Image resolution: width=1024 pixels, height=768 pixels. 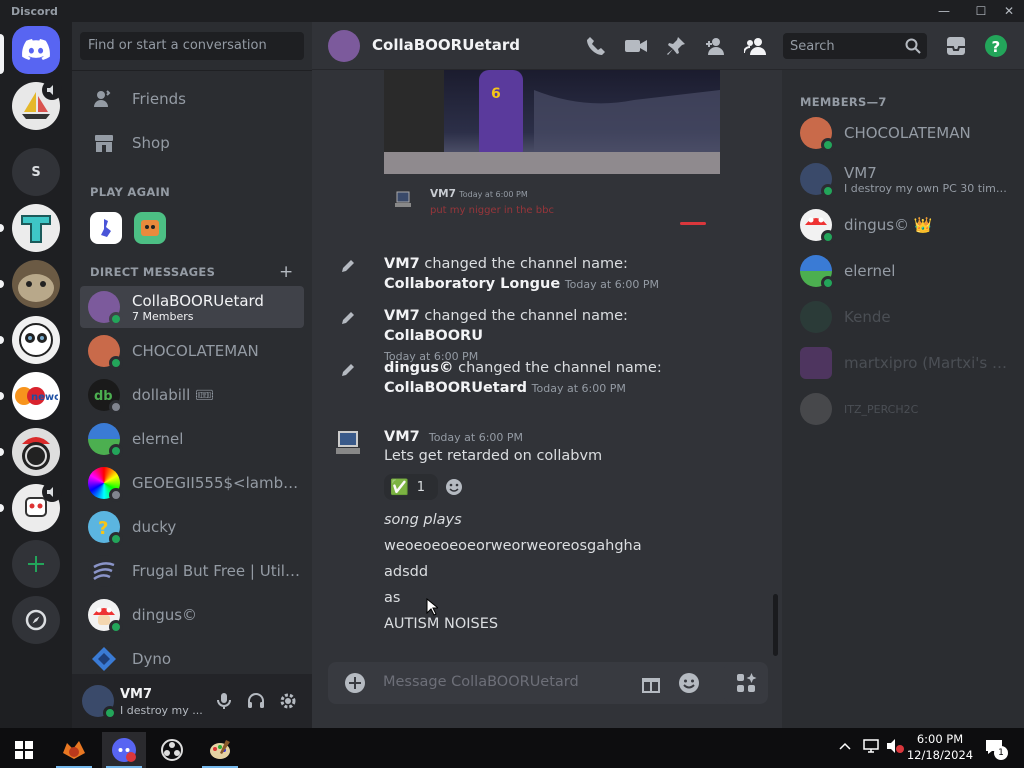 What do you see at coordinates (220, 750) in the screenshot?
I see `taskbar-paint` at bounding box center [220, 750].